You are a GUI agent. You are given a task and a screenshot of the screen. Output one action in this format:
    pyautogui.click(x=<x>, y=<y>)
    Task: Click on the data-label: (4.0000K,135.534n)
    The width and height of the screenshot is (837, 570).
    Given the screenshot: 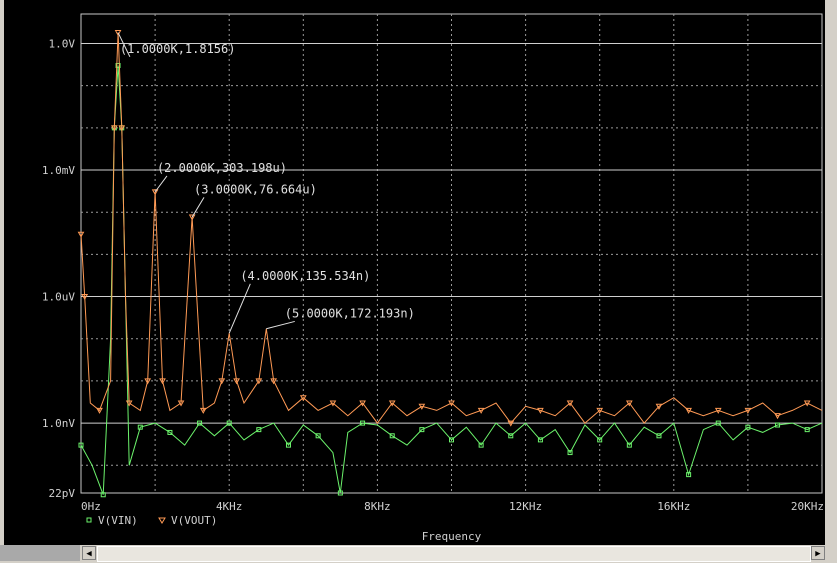 What is the action you would take?
    pyautogui.click(x=305, y=276)
    